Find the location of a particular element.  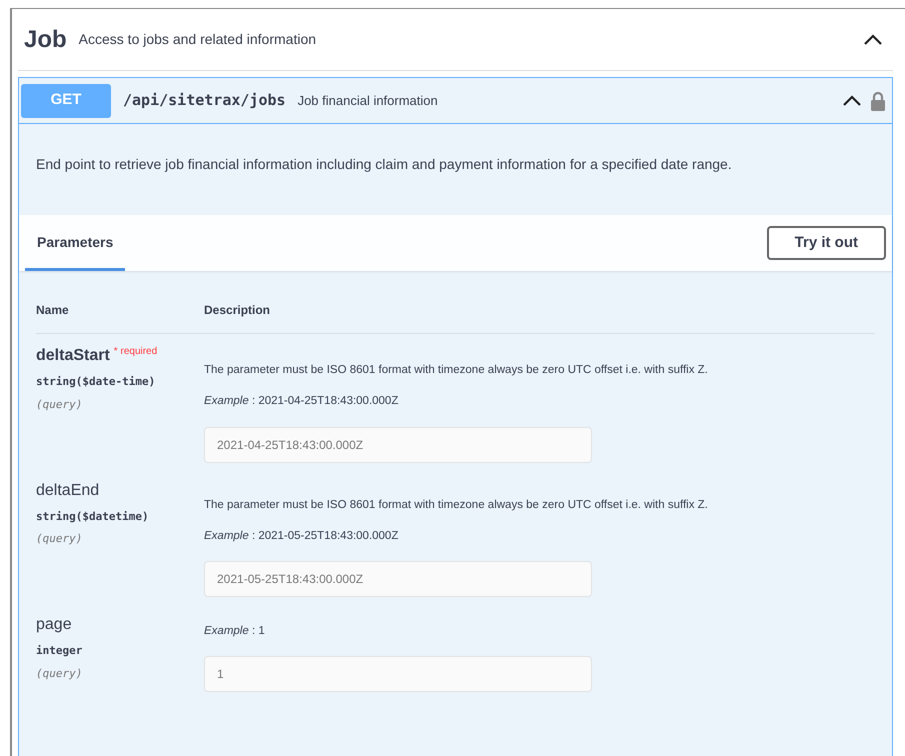

parameter-name: deltaEnd is located at coordinates (68, 490).